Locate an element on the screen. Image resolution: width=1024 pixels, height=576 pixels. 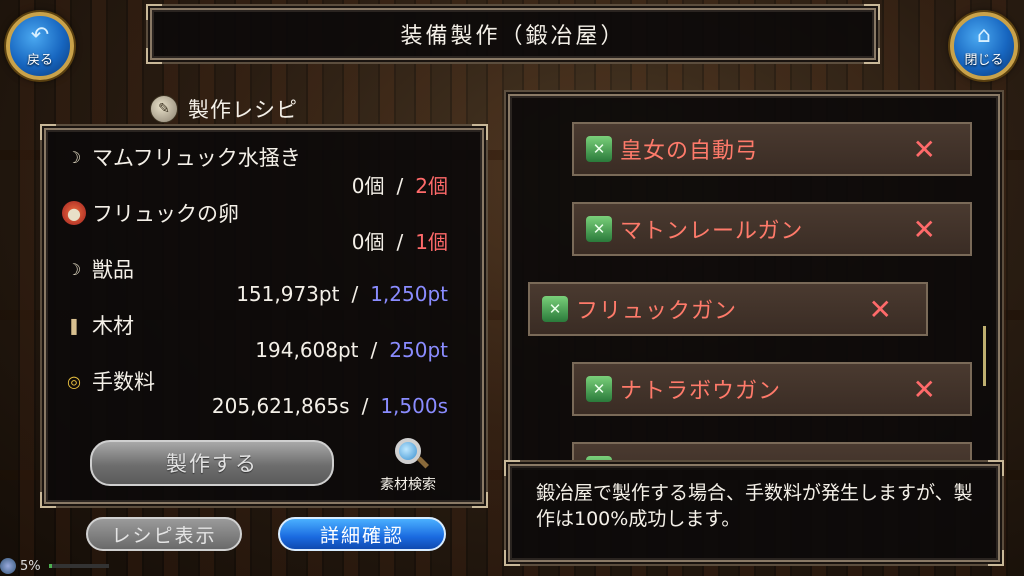
material-search-button: 素材検索 is located at coordinates (408, 468).